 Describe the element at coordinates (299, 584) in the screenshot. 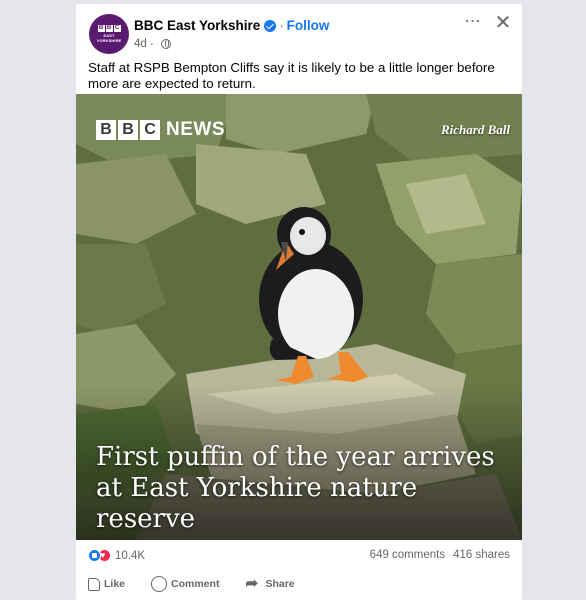

I see `action-bar: Like Comment Share` at that location.